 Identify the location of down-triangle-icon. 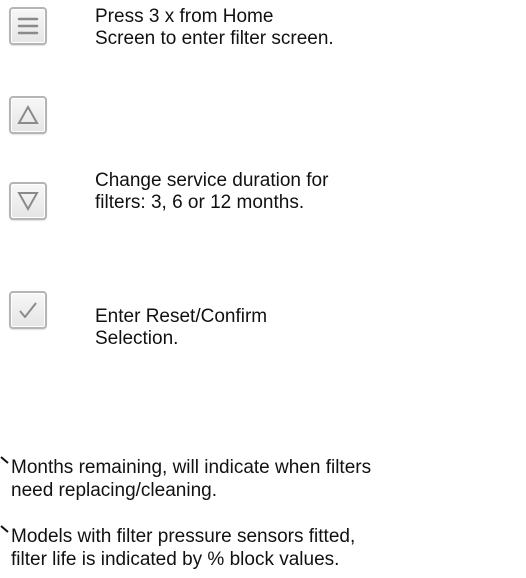
(28, 202).